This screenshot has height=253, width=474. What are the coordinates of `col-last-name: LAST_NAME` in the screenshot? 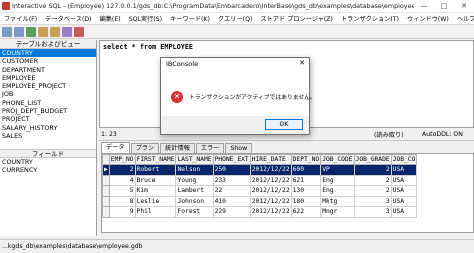 It's located at (194, 159).